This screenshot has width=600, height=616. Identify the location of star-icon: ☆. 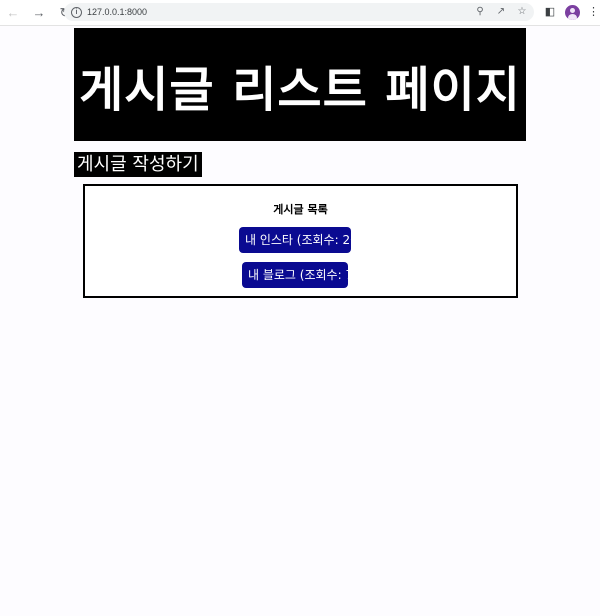
(522, 12).